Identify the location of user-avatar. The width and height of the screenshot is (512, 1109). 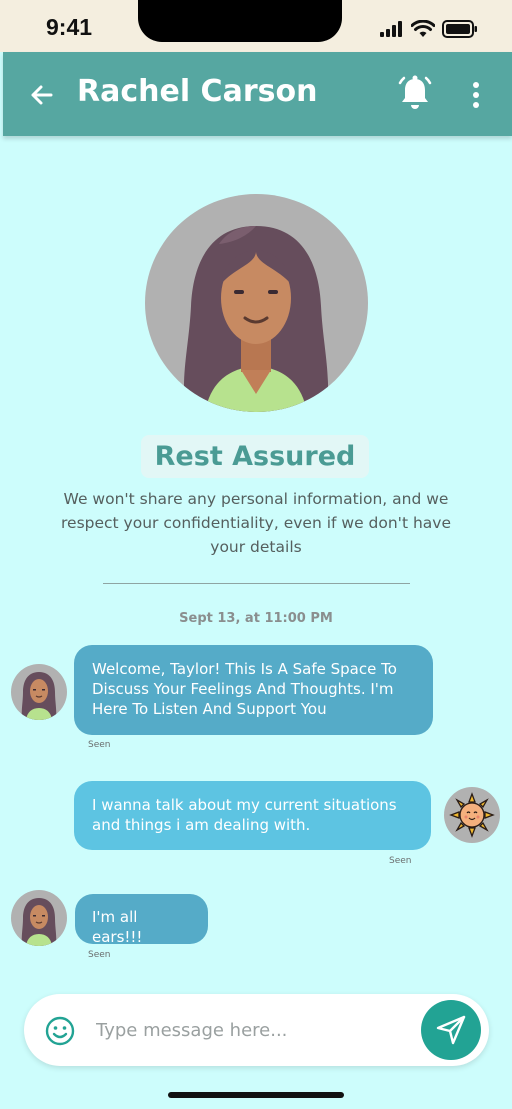
(472, 815).